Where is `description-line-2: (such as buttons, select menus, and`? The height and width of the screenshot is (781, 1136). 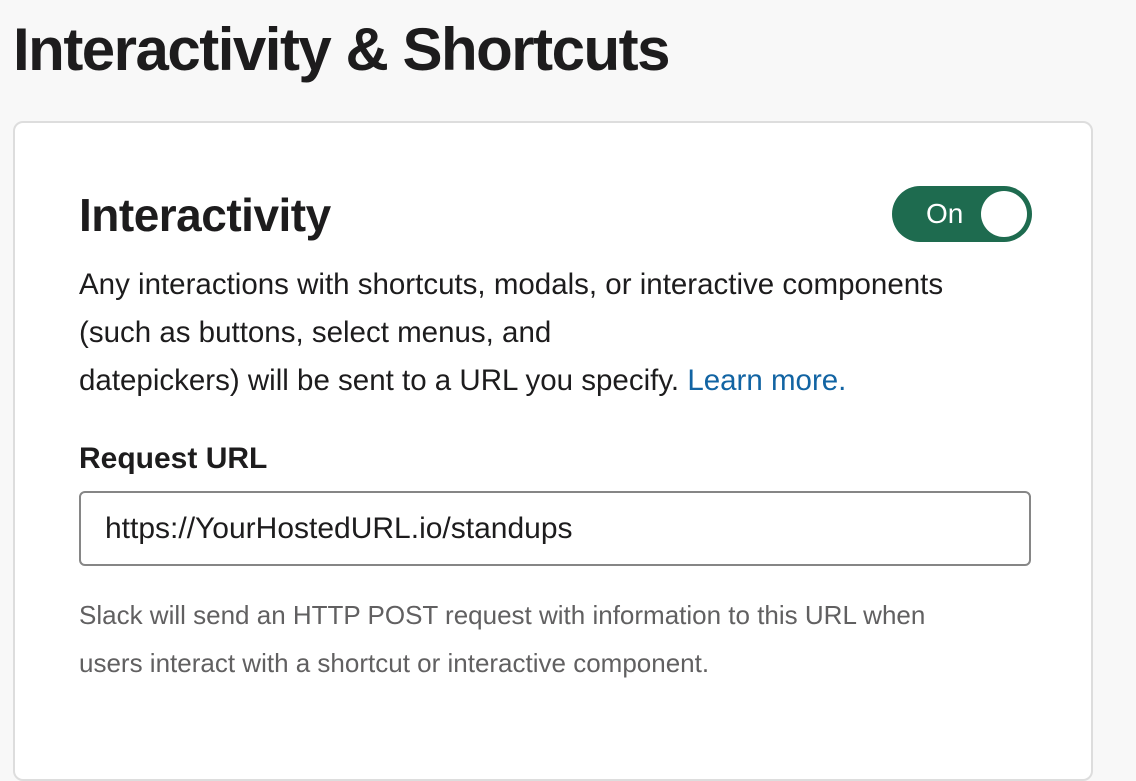
description-line-2: (such as buttons, select menus, and is located at coordinates (315, 332).